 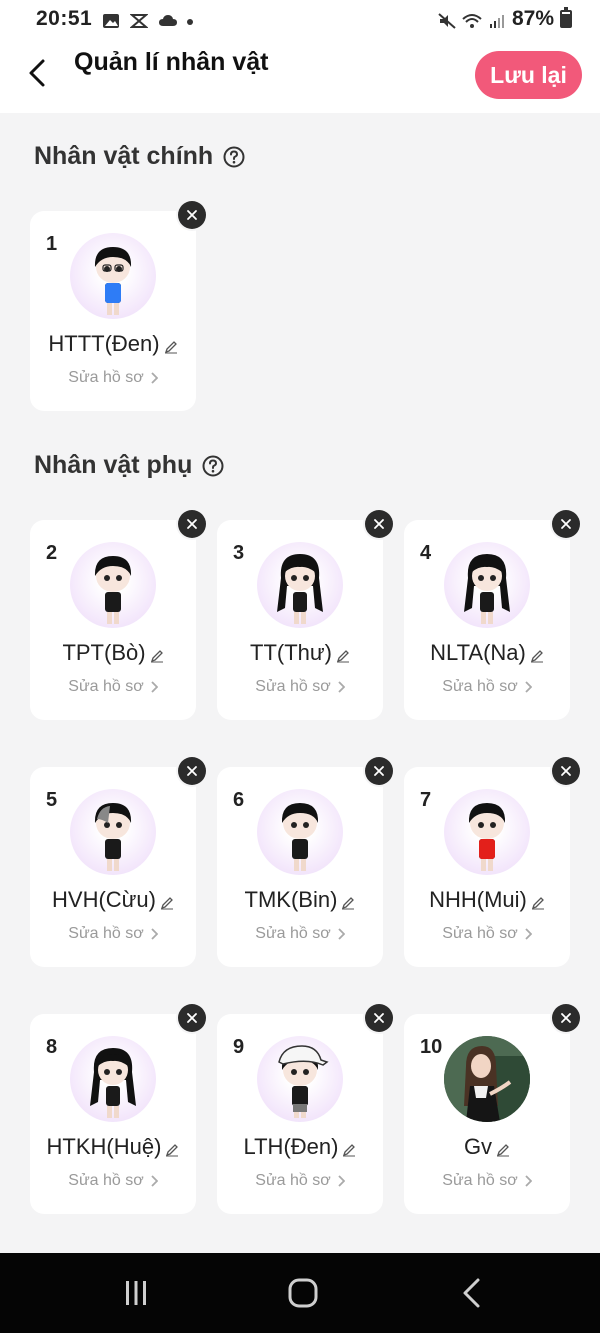 What do you see at coordinates (303, 1293) in the screenshot?
I see `home-button` at bounding box center [303, 1293].